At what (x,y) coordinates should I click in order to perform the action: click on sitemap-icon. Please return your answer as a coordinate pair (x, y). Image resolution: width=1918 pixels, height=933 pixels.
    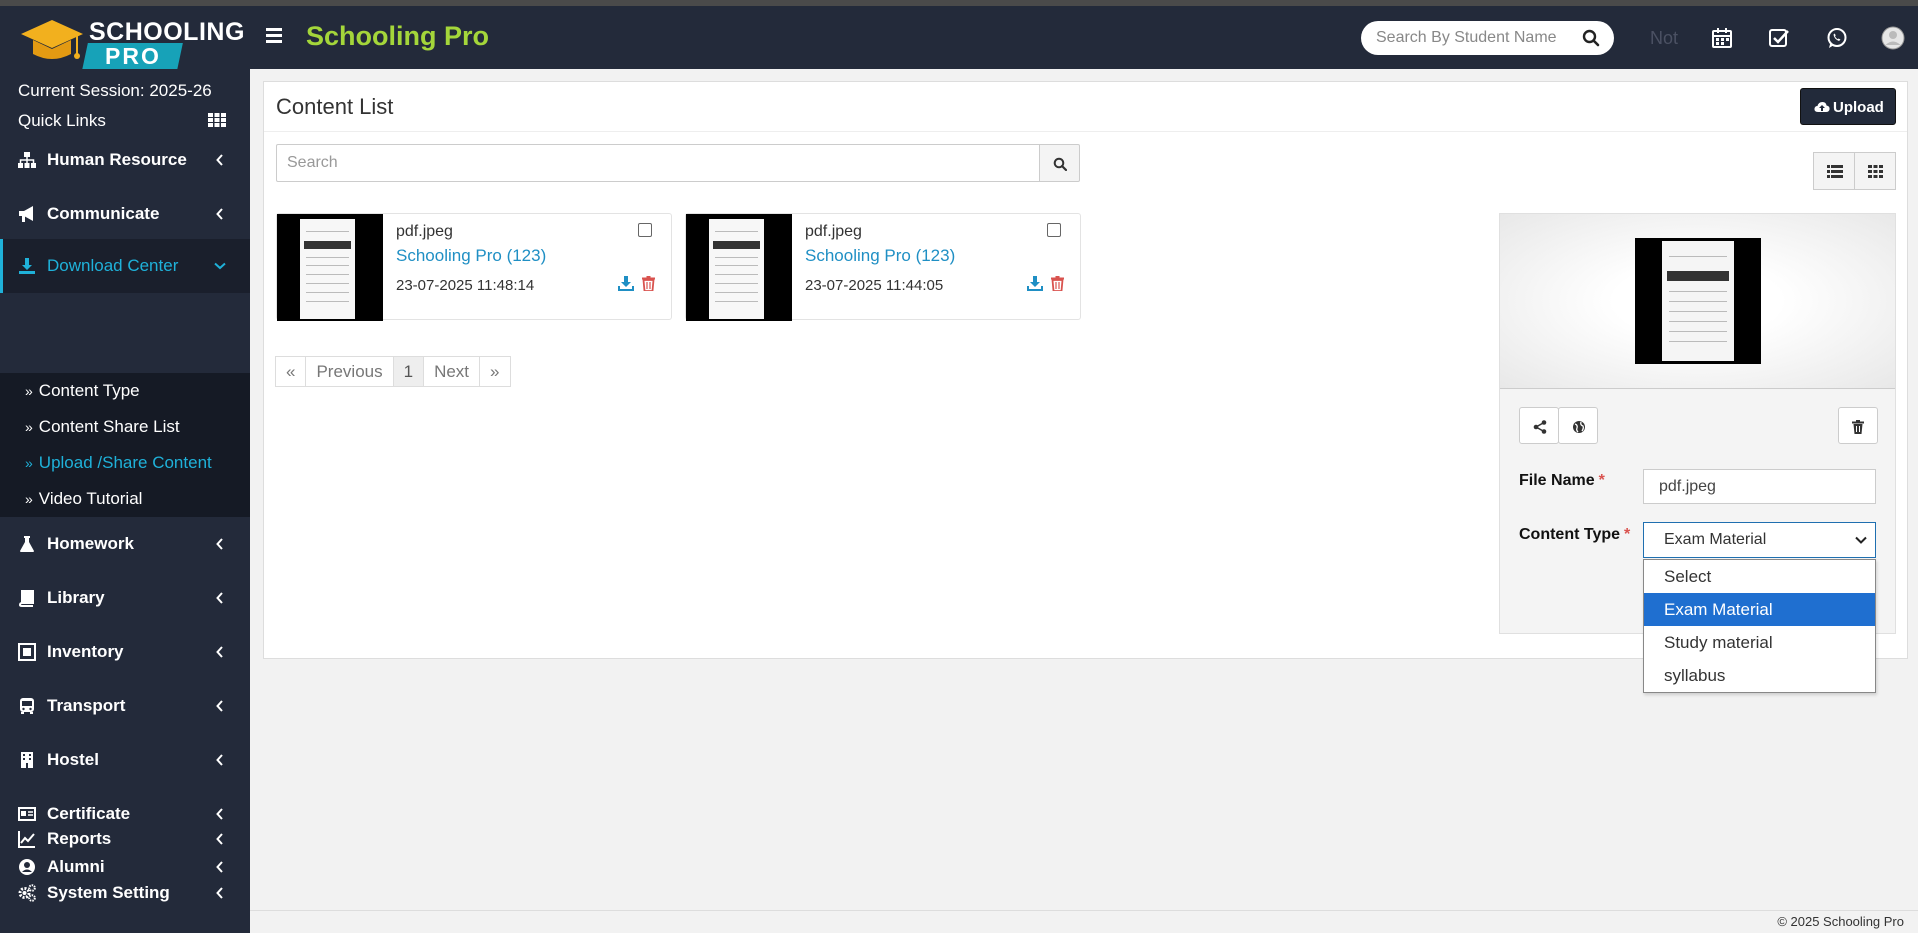
    Looking at the image, I should click on (27, 160).